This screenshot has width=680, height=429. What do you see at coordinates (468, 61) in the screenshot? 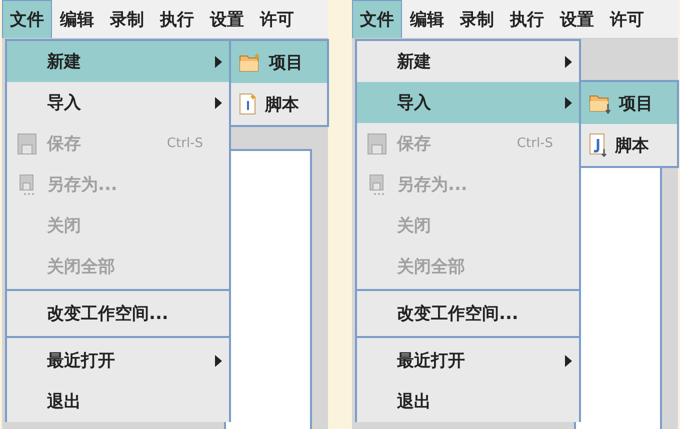
I see `menu-item: 新建` at bounding box center [468, 61].